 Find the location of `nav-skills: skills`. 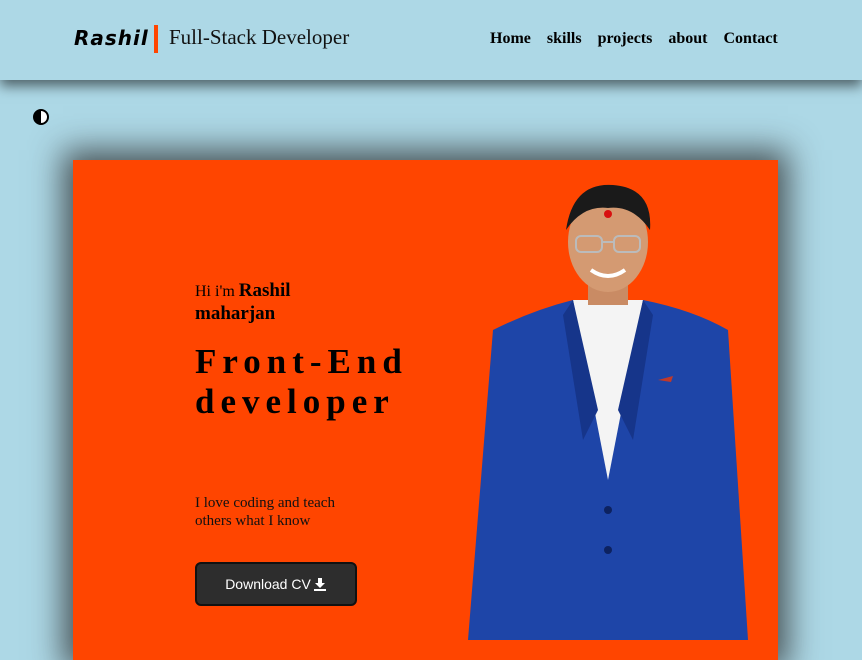

nav-skills: skills is located at coordinates (564, 39).